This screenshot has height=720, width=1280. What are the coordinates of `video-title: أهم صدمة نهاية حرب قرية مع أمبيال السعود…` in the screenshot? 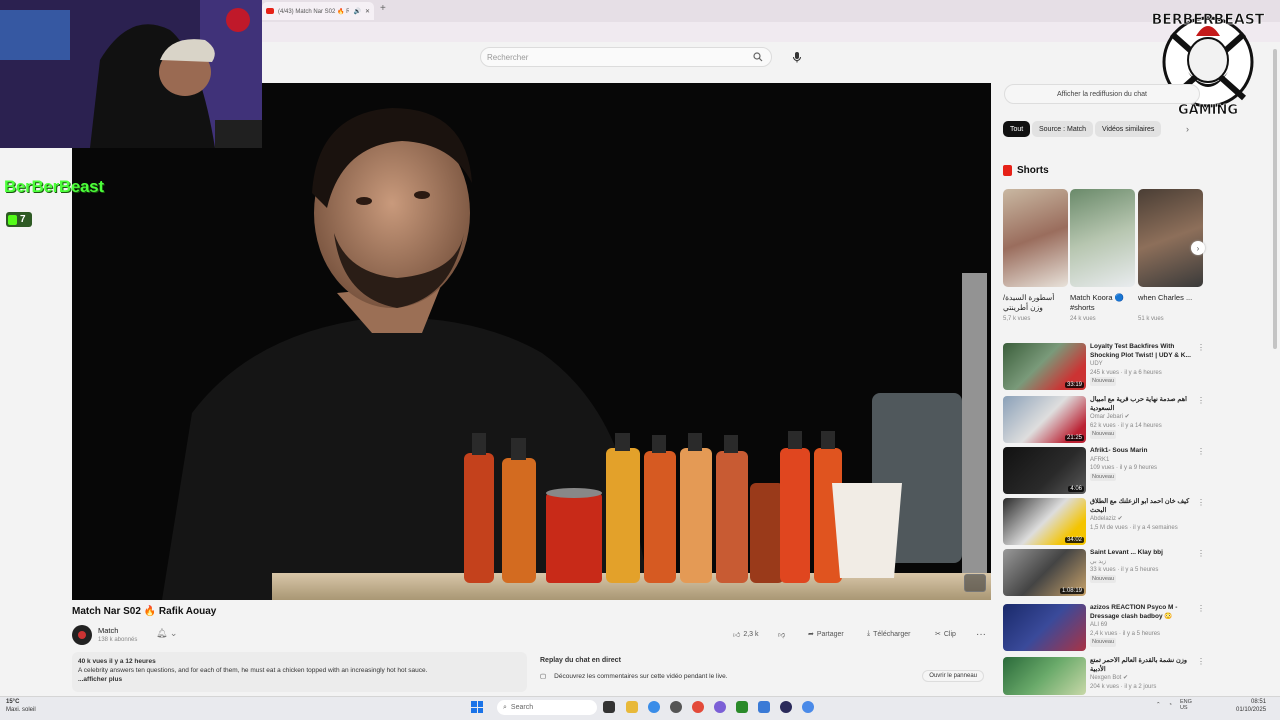 It's located at (1138, 404).